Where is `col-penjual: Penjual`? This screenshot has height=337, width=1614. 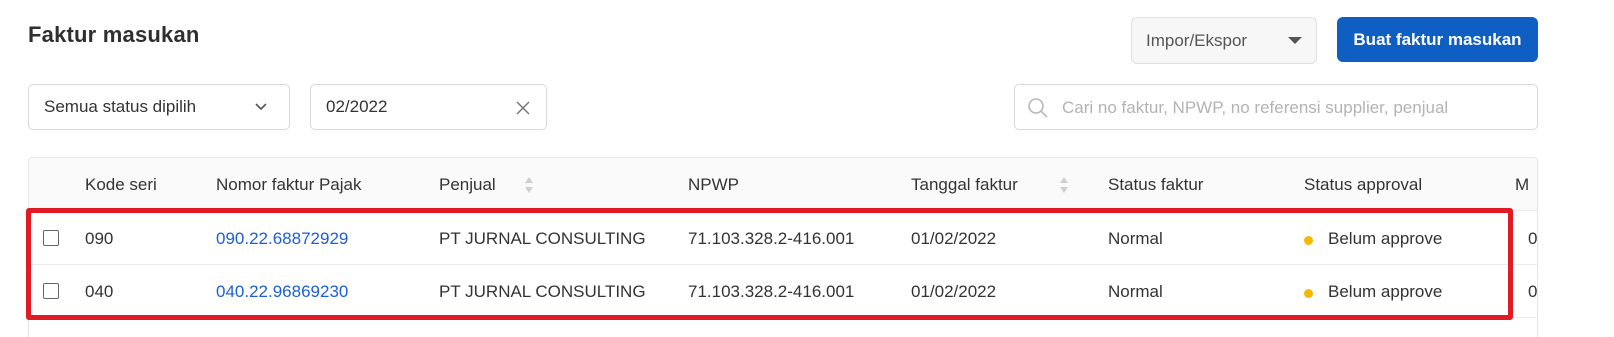 col-penjual: Penjual is located at coordinates (467, 185).